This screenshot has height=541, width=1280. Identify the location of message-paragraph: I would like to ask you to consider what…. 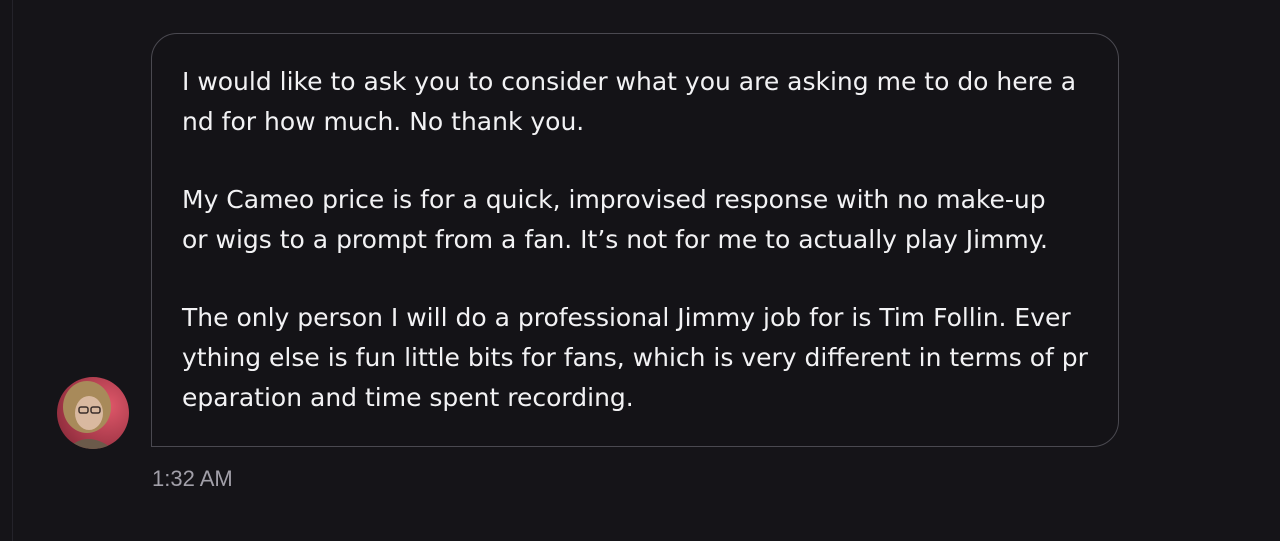
(629, 101).